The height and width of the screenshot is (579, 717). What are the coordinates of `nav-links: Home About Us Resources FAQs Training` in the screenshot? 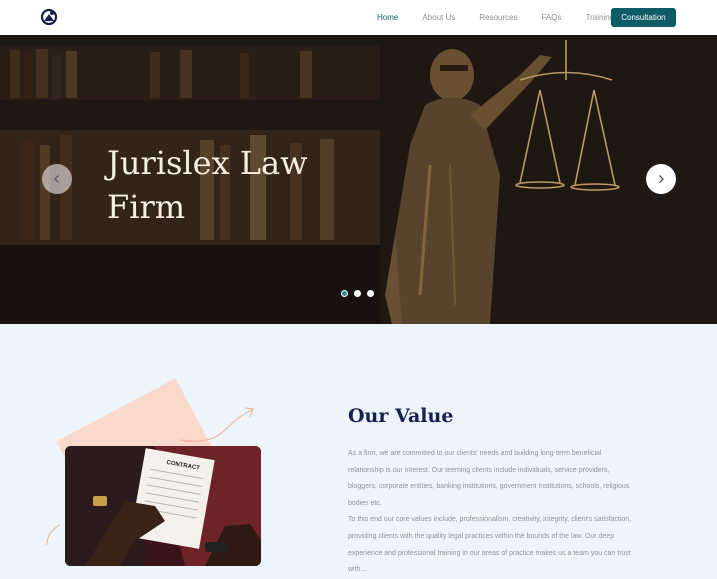 It's located at (507, 17).